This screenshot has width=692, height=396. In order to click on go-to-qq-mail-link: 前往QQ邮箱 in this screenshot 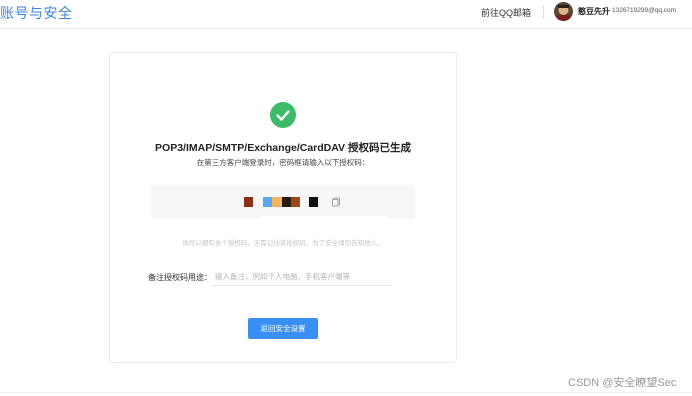, I will do `click(506, 12)`.